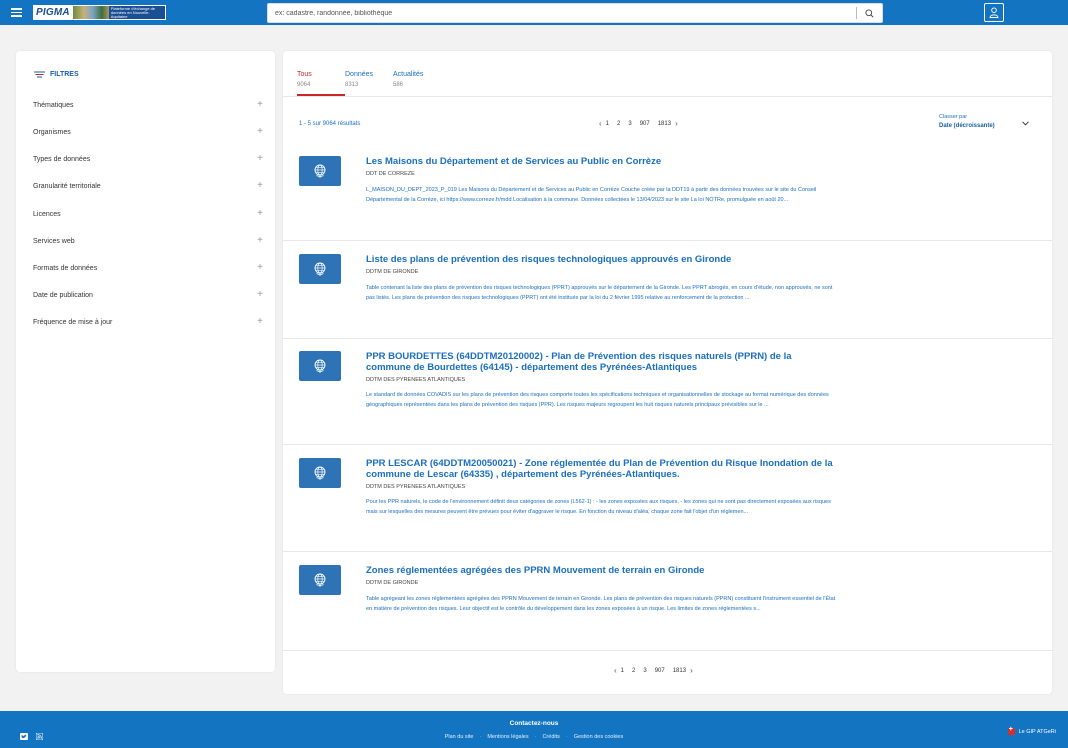 The width and height of the screenshot is (1068, 748). Describe the element at coordinates (1025, 123) in the screenshot. I see `chevron-down-icon` at that location.